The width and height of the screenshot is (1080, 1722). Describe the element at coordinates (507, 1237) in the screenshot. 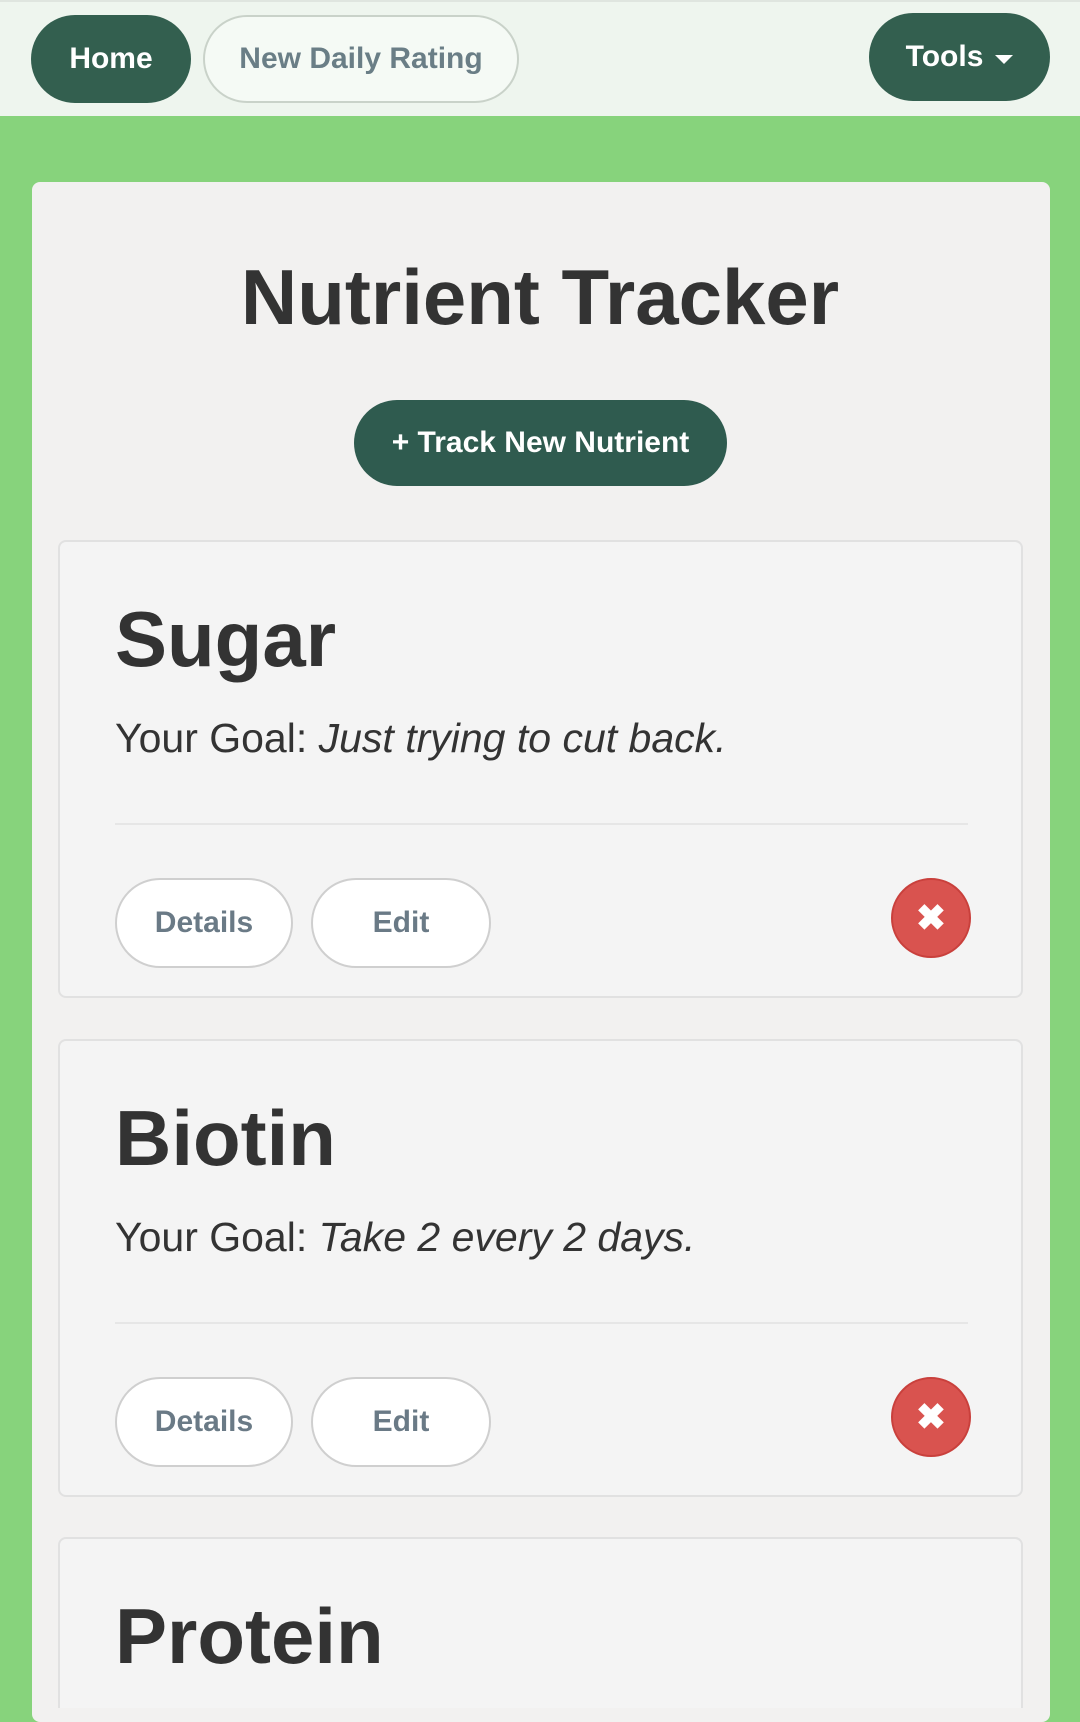

I see `goal-text: Take 2 every 2 days.` at that location.